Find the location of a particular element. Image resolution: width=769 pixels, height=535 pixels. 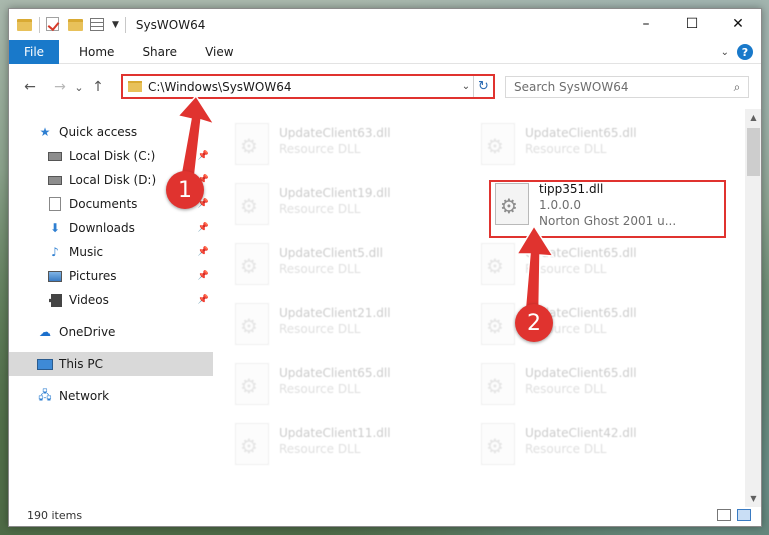

list-item: UpdateClient63.dll Resource DLL is located at coordinates (345, 146).